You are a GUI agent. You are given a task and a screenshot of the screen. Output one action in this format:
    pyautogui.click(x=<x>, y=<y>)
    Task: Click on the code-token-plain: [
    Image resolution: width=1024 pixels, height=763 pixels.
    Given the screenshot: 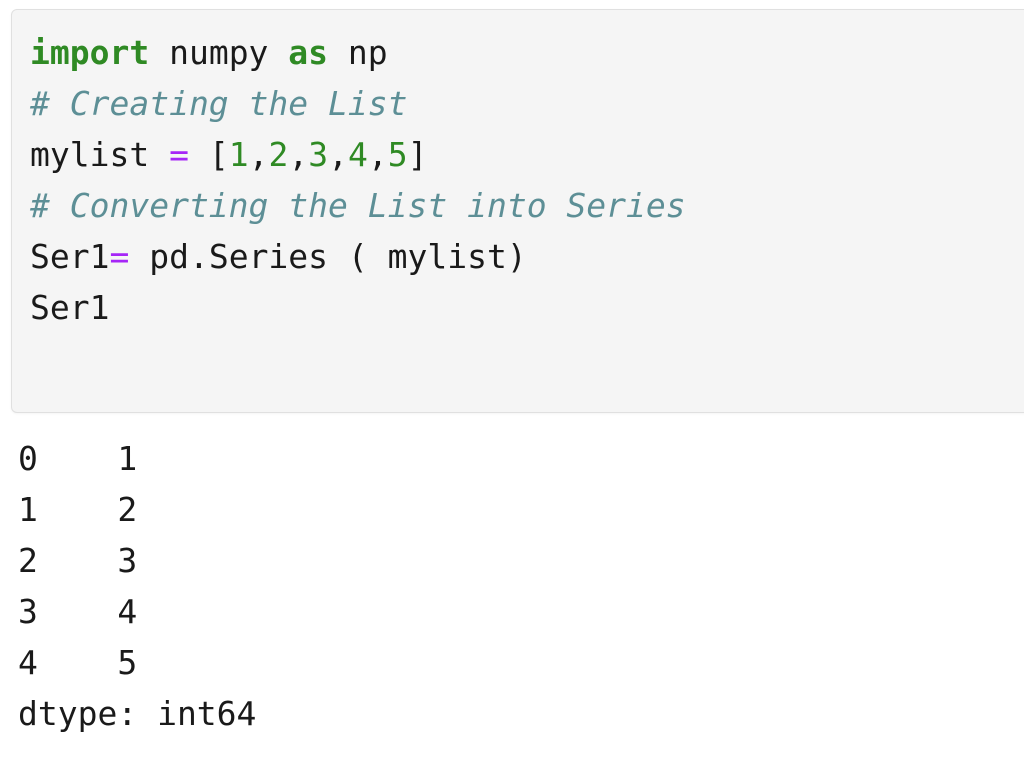 What is the action you would take?
    pyautogui.click(x=208, y=154)
    